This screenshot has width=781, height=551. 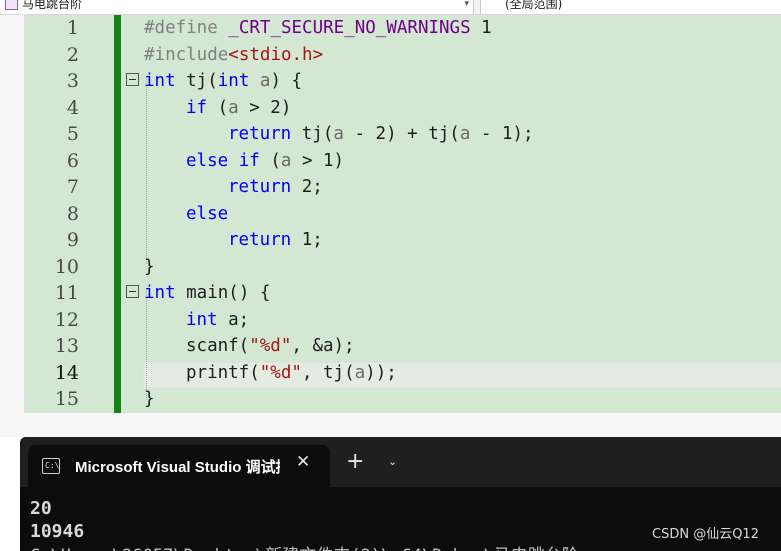 I want to click on terminal-icon-text: C:\, so click(x=52, y=465).